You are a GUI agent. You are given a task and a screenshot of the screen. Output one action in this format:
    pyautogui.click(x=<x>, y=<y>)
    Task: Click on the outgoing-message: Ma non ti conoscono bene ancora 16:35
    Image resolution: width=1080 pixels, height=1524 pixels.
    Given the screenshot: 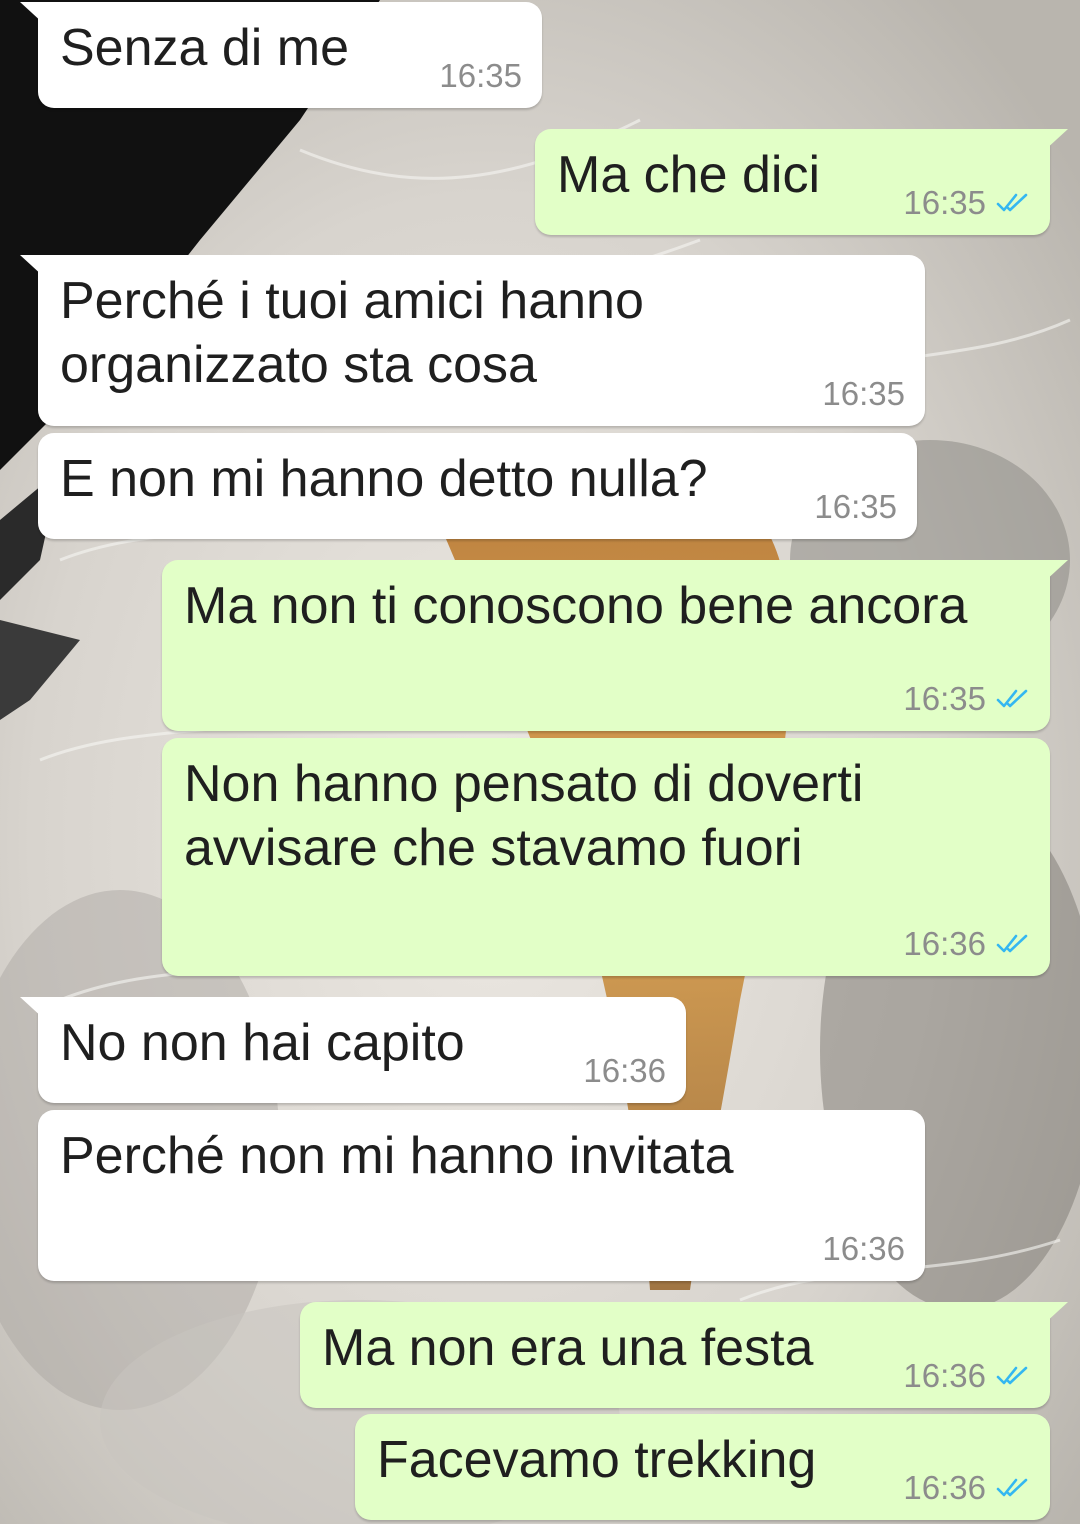 What is the action you would take?
    pyautogui.click(x=615, y=645)
    